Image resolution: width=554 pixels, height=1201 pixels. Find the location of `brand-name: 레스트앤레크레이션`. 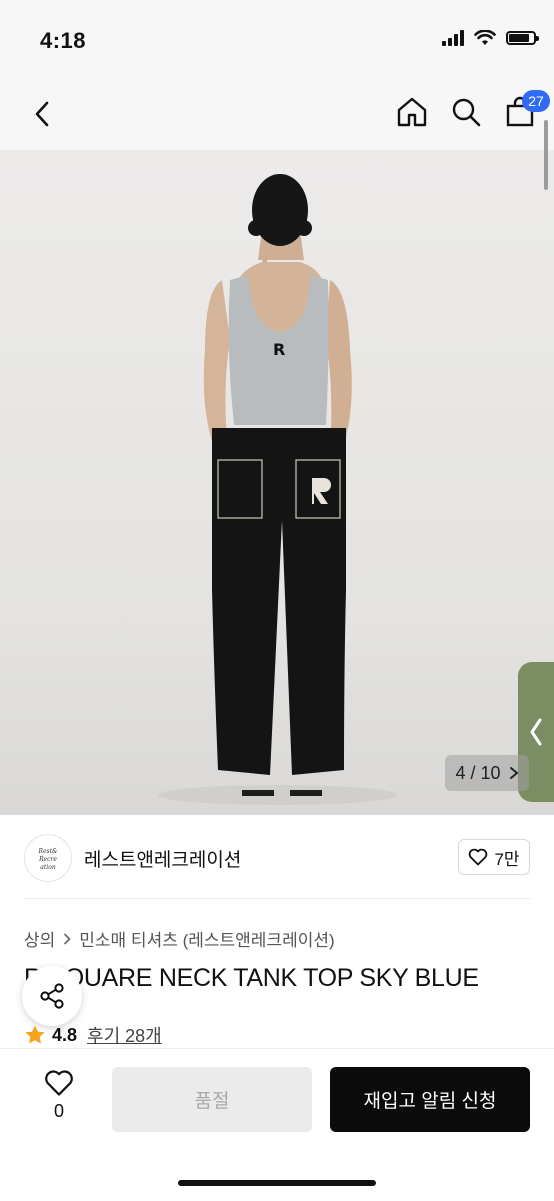

brand-name: 레스트앤레크레이션 is located at coordinates (162, 858).